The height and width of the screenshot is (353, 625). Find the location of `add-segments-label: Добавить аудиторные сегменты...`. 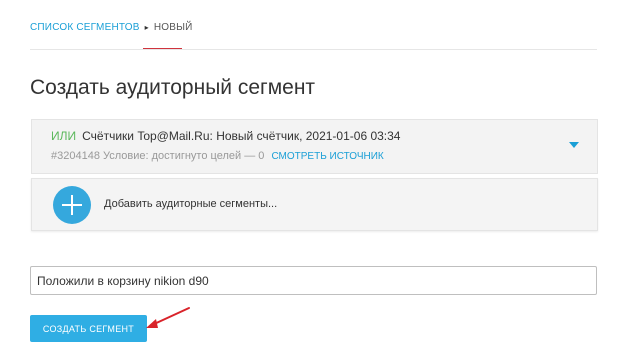

add-segments-label: Добавить аудиторные сегменты... is located at coordinates (191, 204).